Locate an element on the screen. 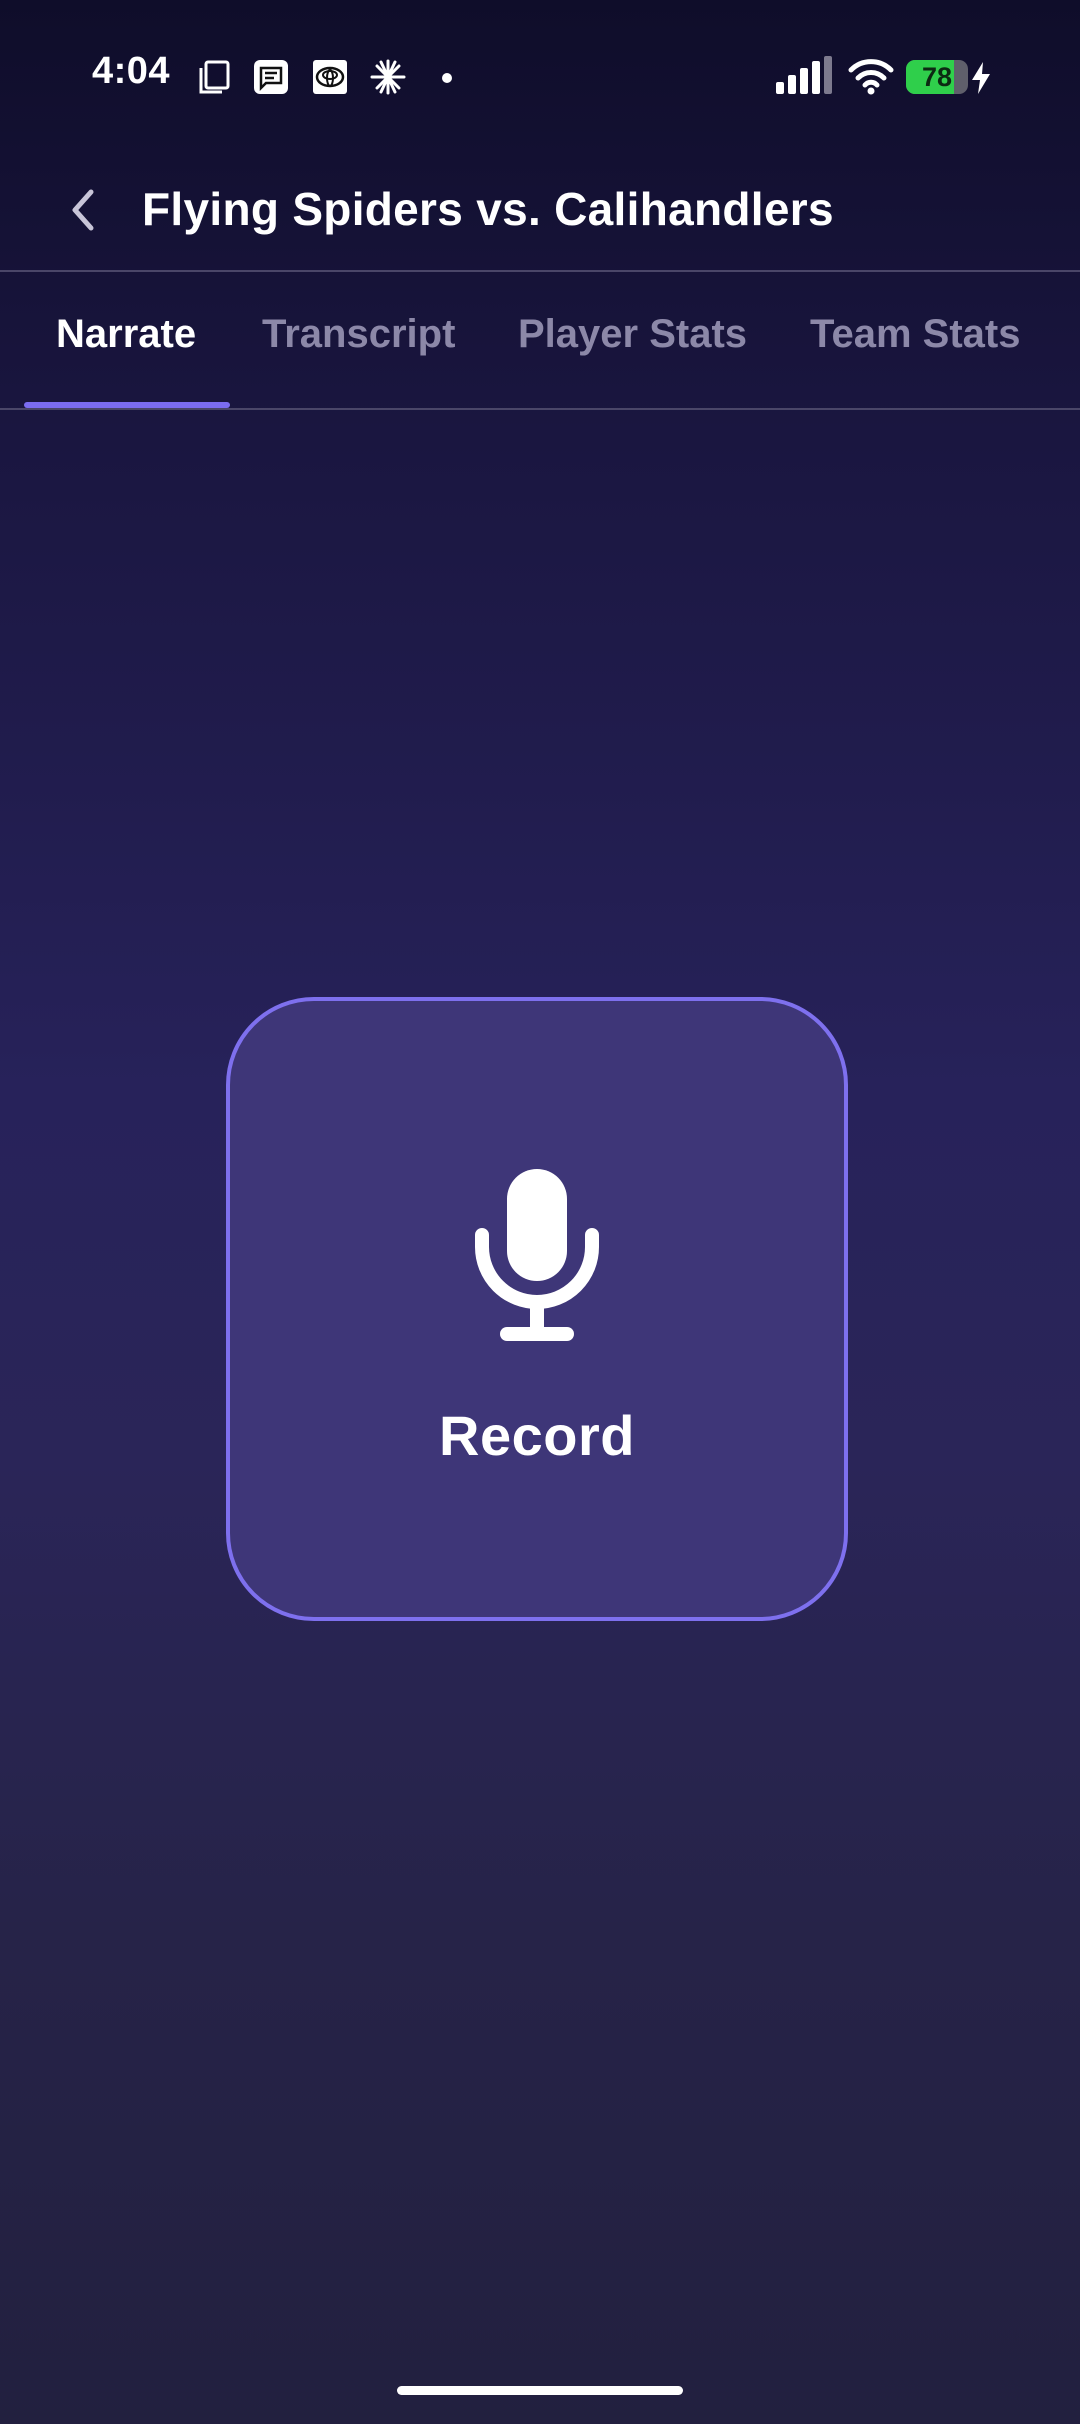 This screenshot has height=2424, width=1080. copy-icon is located at coordinates (214, 77).